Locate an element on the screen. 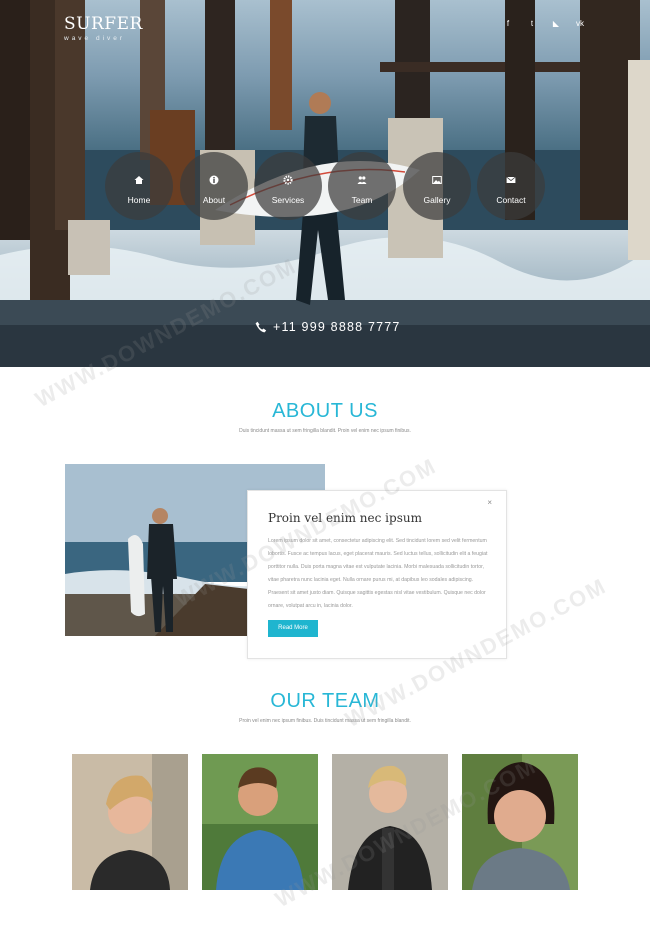 Image resolution: width=650 pixels, height=939 pixels. nav-label: About is located at coordinates (214, 200).